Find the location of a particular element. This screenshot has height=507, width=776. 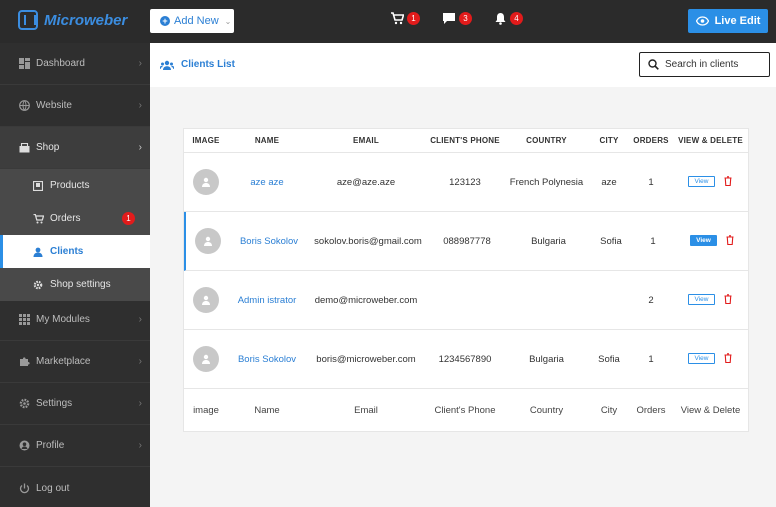

live-edit-label: Live Edit is located at coordinates (737, 21).